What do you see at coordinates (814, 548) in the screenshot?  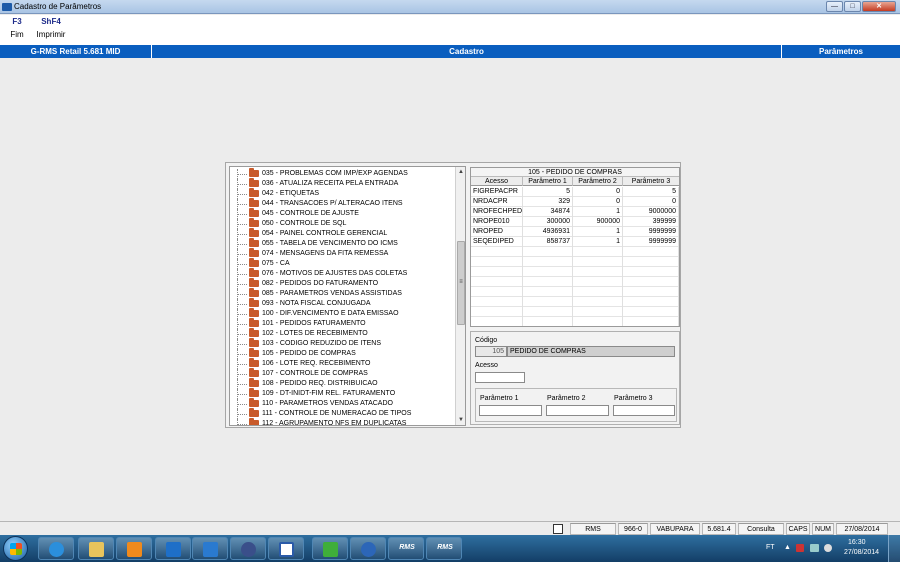 I see `network-status-icon` at bounding box center [814, 548].